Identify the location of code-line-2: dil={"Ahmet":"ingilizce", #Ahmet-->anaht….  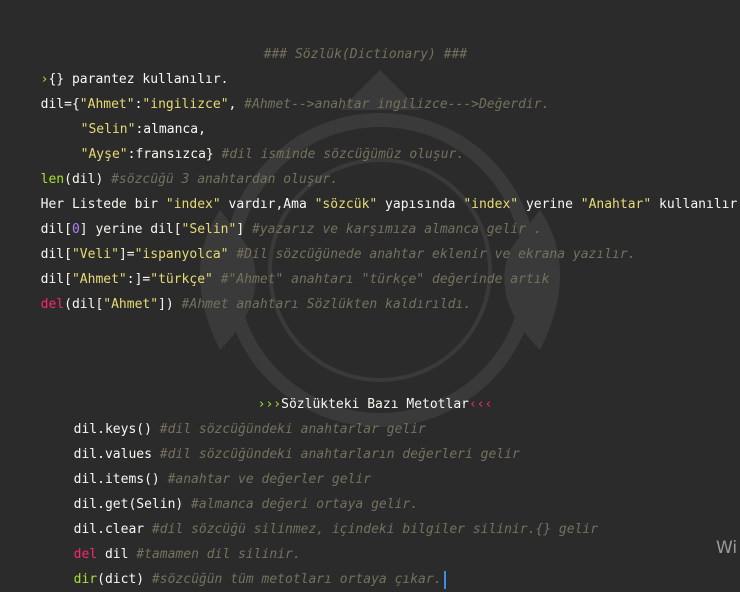
(287, 89).